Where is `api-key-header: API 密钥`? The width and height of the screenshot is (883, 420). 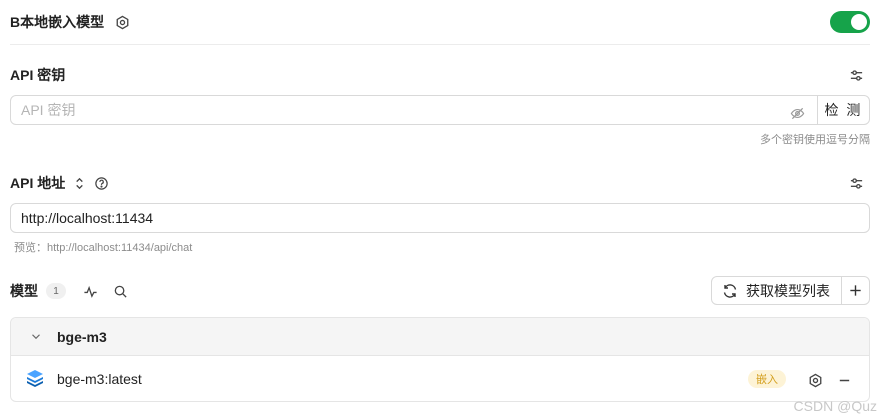
api-key-header: API 密钥 is located at coordinates (440, 75).